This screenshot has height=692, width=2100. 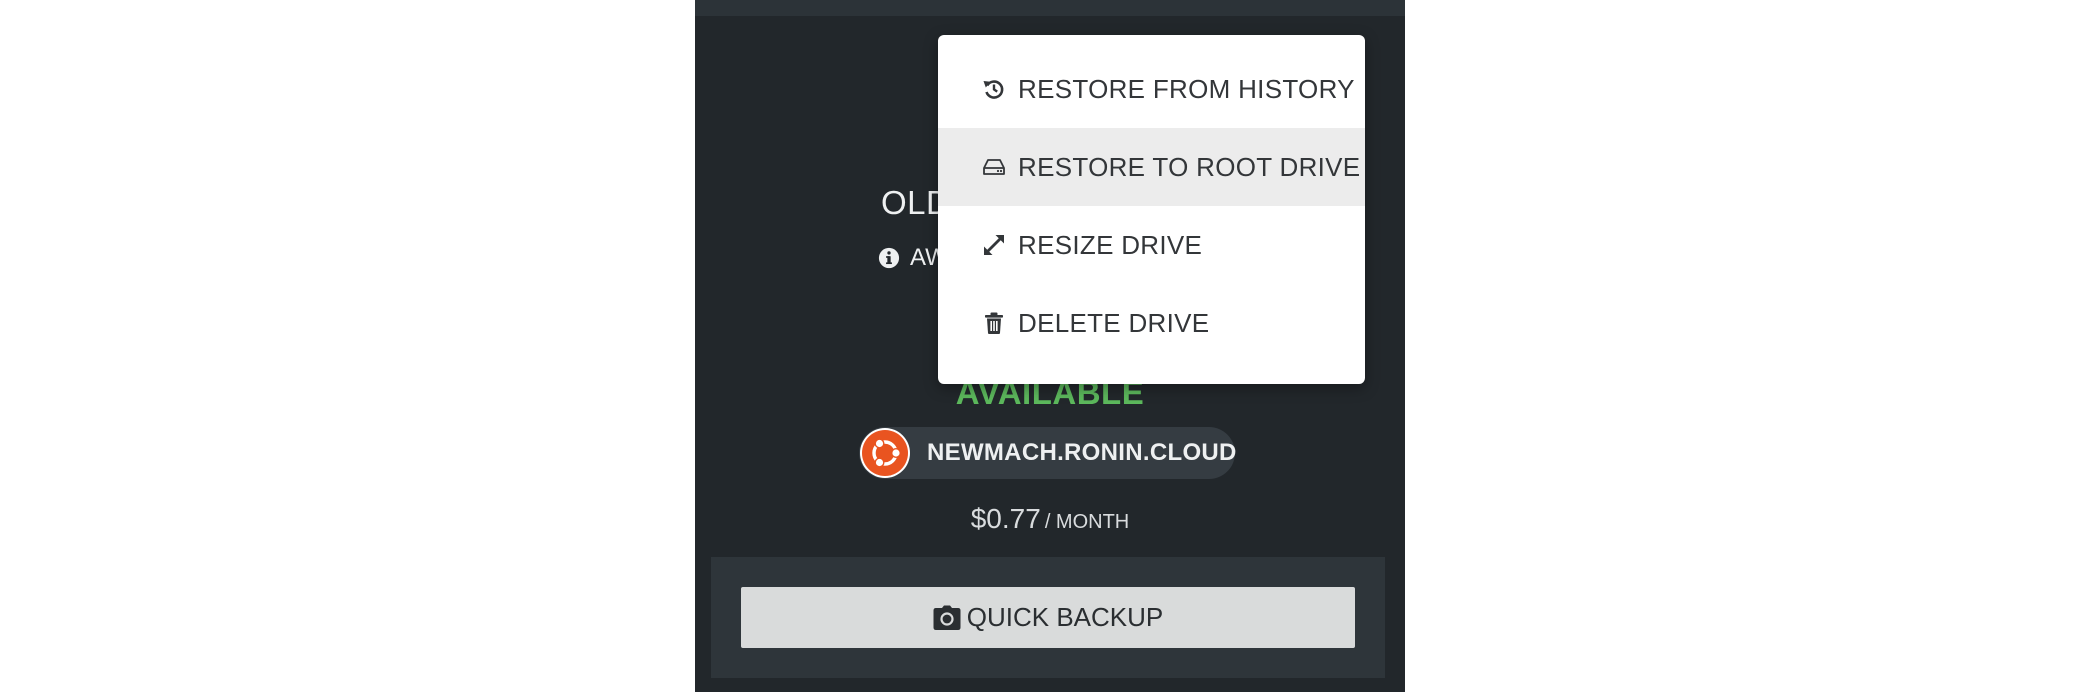 I want to click on menu-item-label: RESIZE DRIVE, so click(x=1110, y=244).